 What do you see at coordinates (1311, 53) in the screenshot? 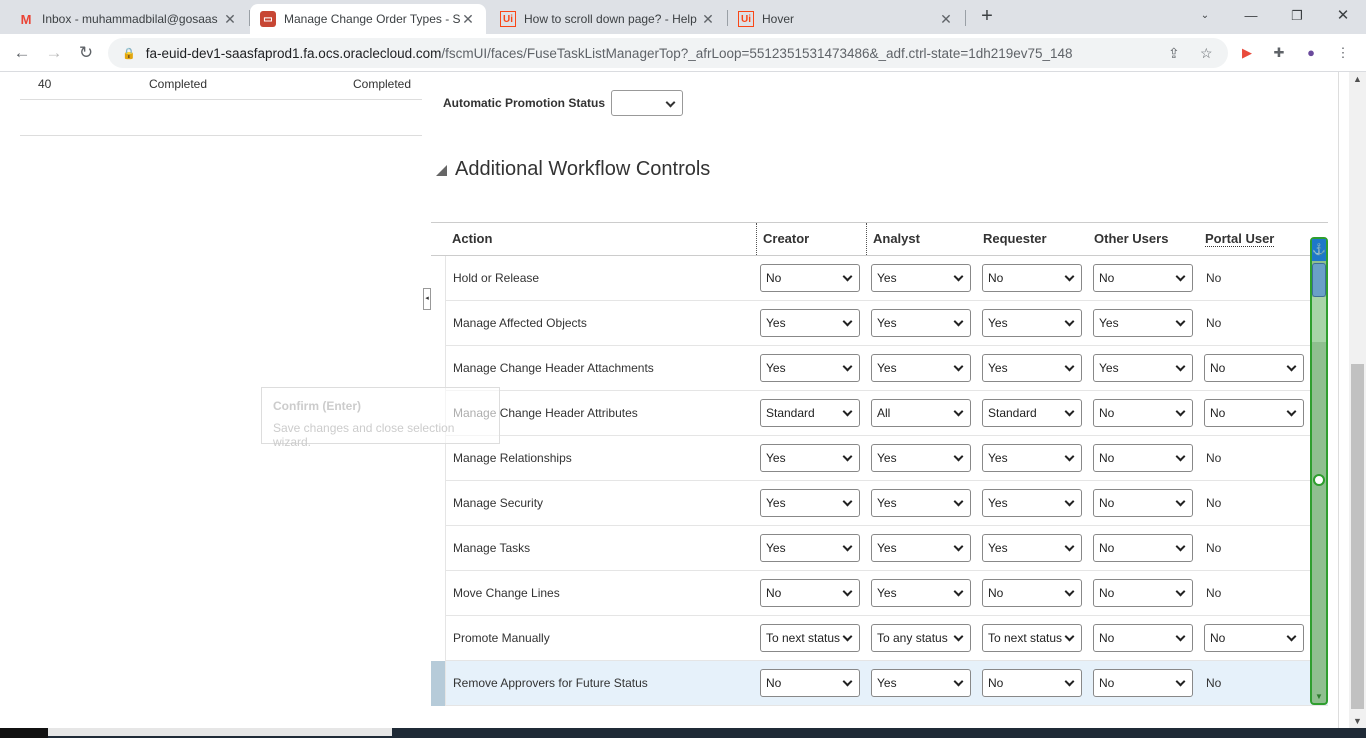
I see `profile-avatar-icon: ●` at bounding box center [1311, 53].